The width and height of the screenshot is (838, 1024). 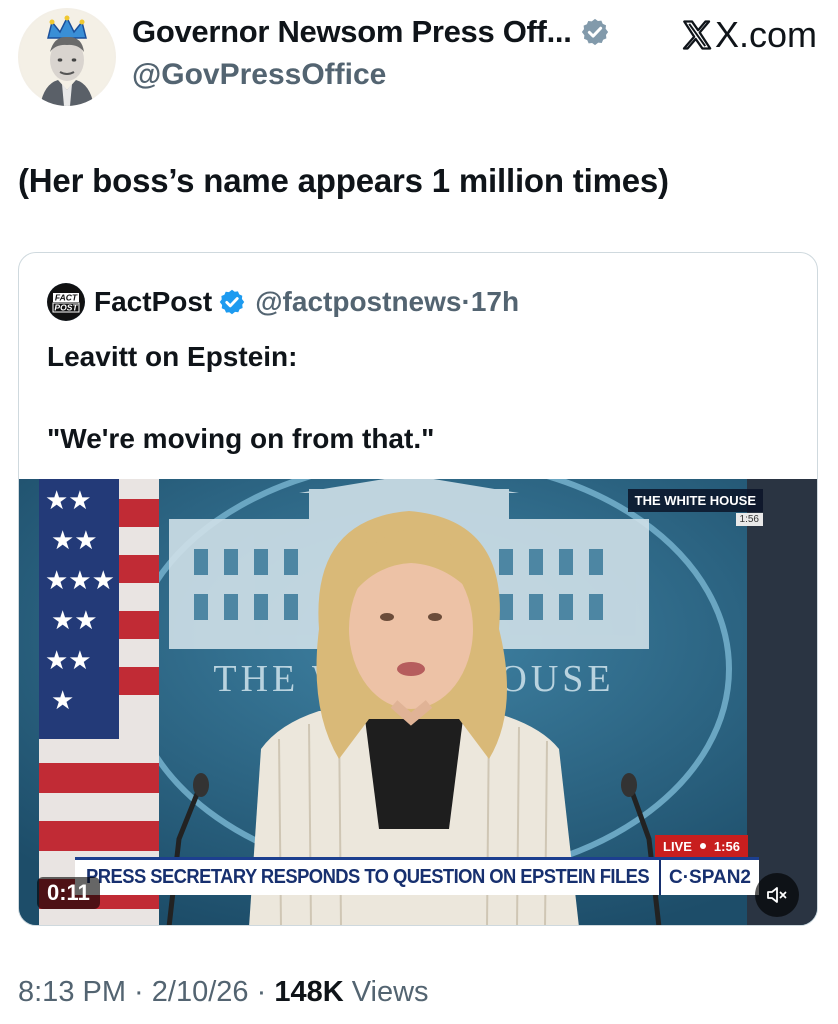 I want to click on source-label: X.com, so click(x=748, y=35).